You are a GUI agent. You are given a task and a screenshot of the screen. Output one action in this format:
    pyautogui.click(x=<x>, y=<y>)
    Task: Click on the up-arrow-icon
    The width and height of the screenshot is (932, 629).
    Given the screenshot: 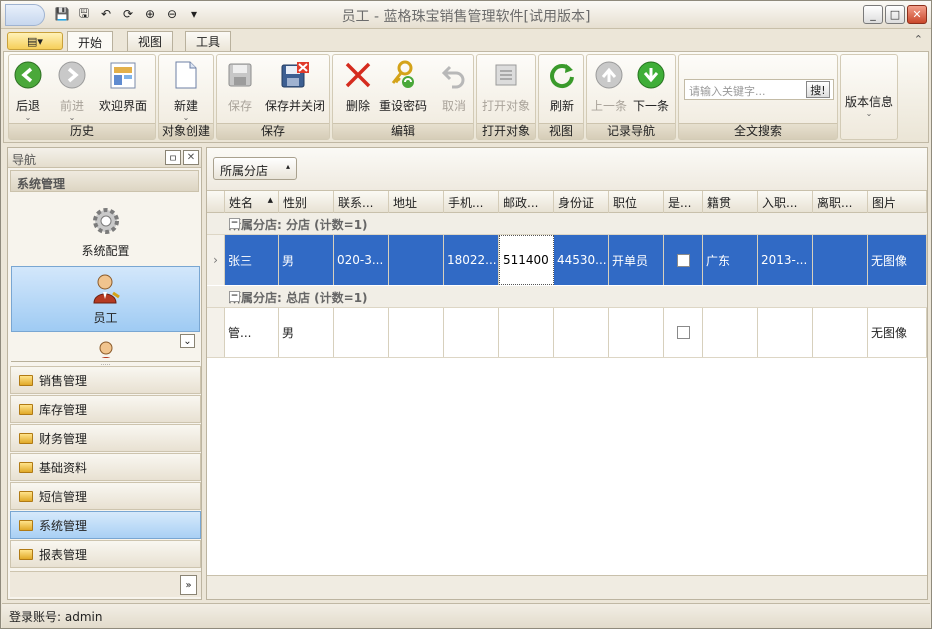 What is the action you would take?
    pyautogui.click(x=609, y=75)
    